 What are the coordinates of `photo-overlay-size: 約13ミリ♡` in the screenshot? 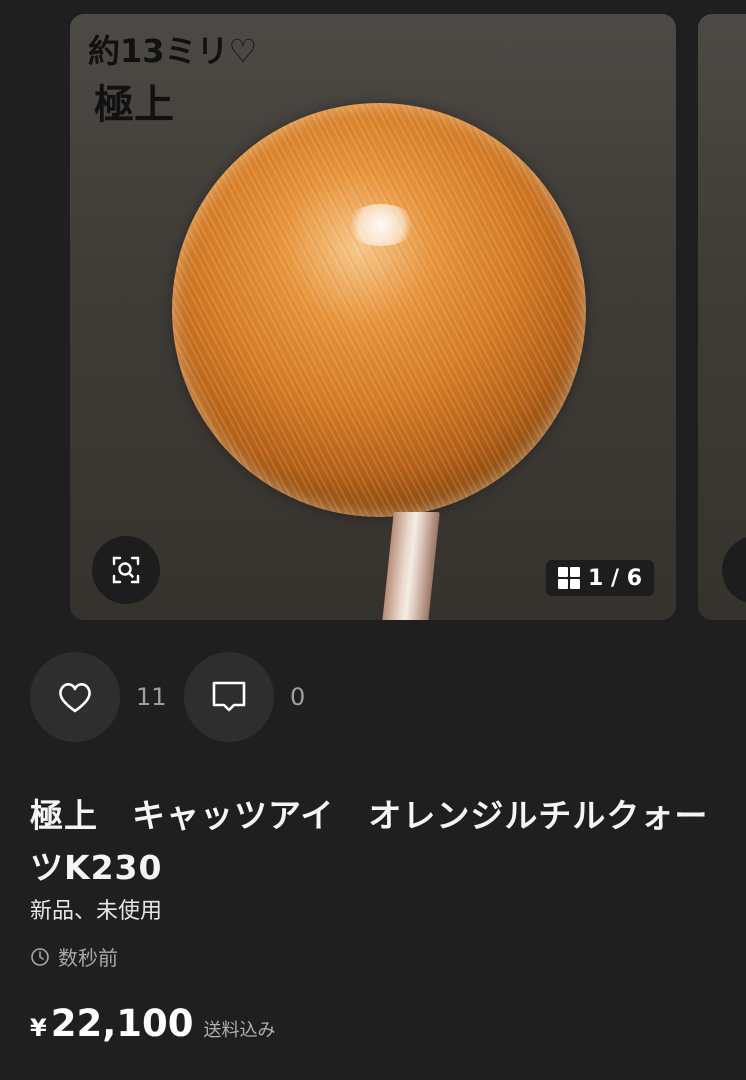 It's located at (173, 51).